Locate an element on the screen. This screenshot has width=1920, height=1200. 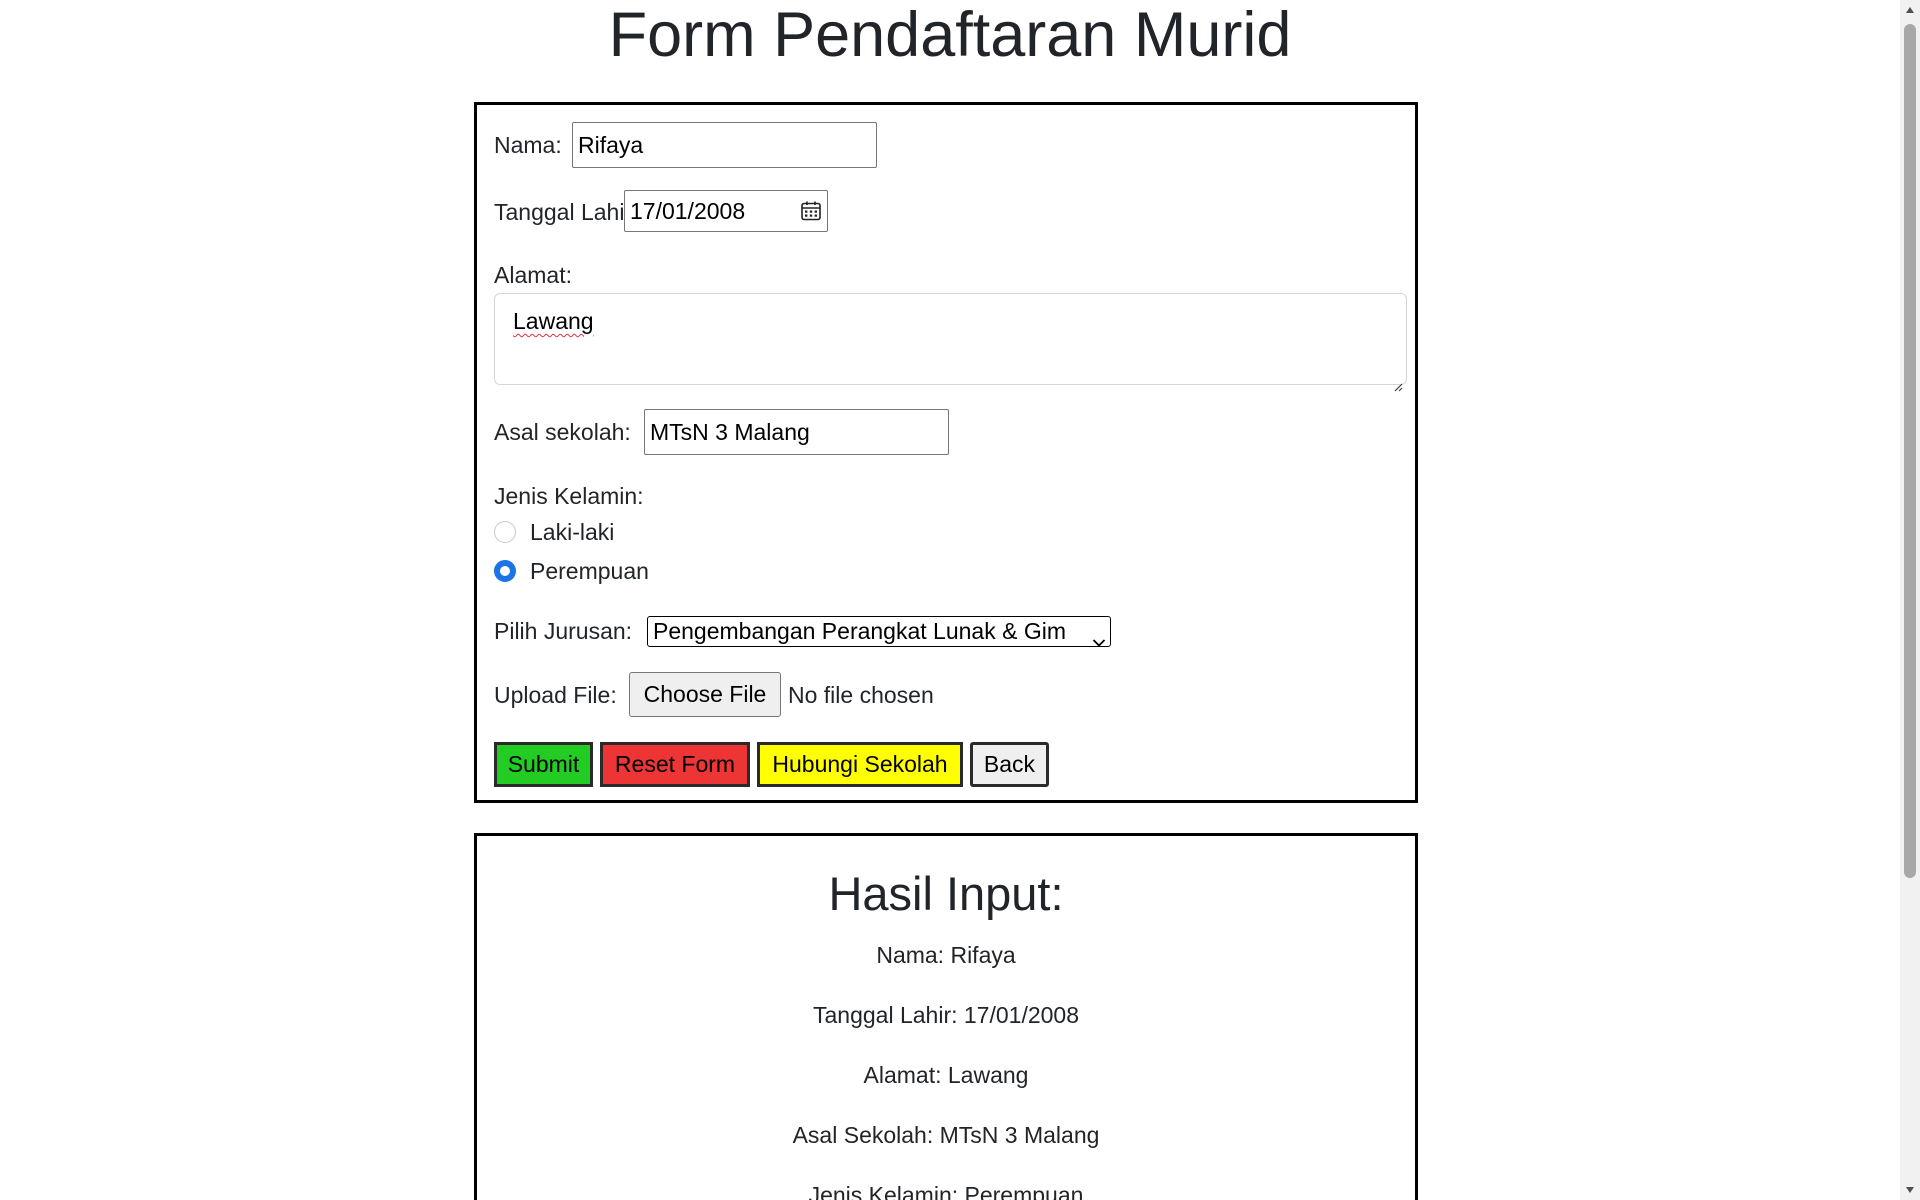
result-nama: Nama: Rifaya is located at coordinates (946, 955).